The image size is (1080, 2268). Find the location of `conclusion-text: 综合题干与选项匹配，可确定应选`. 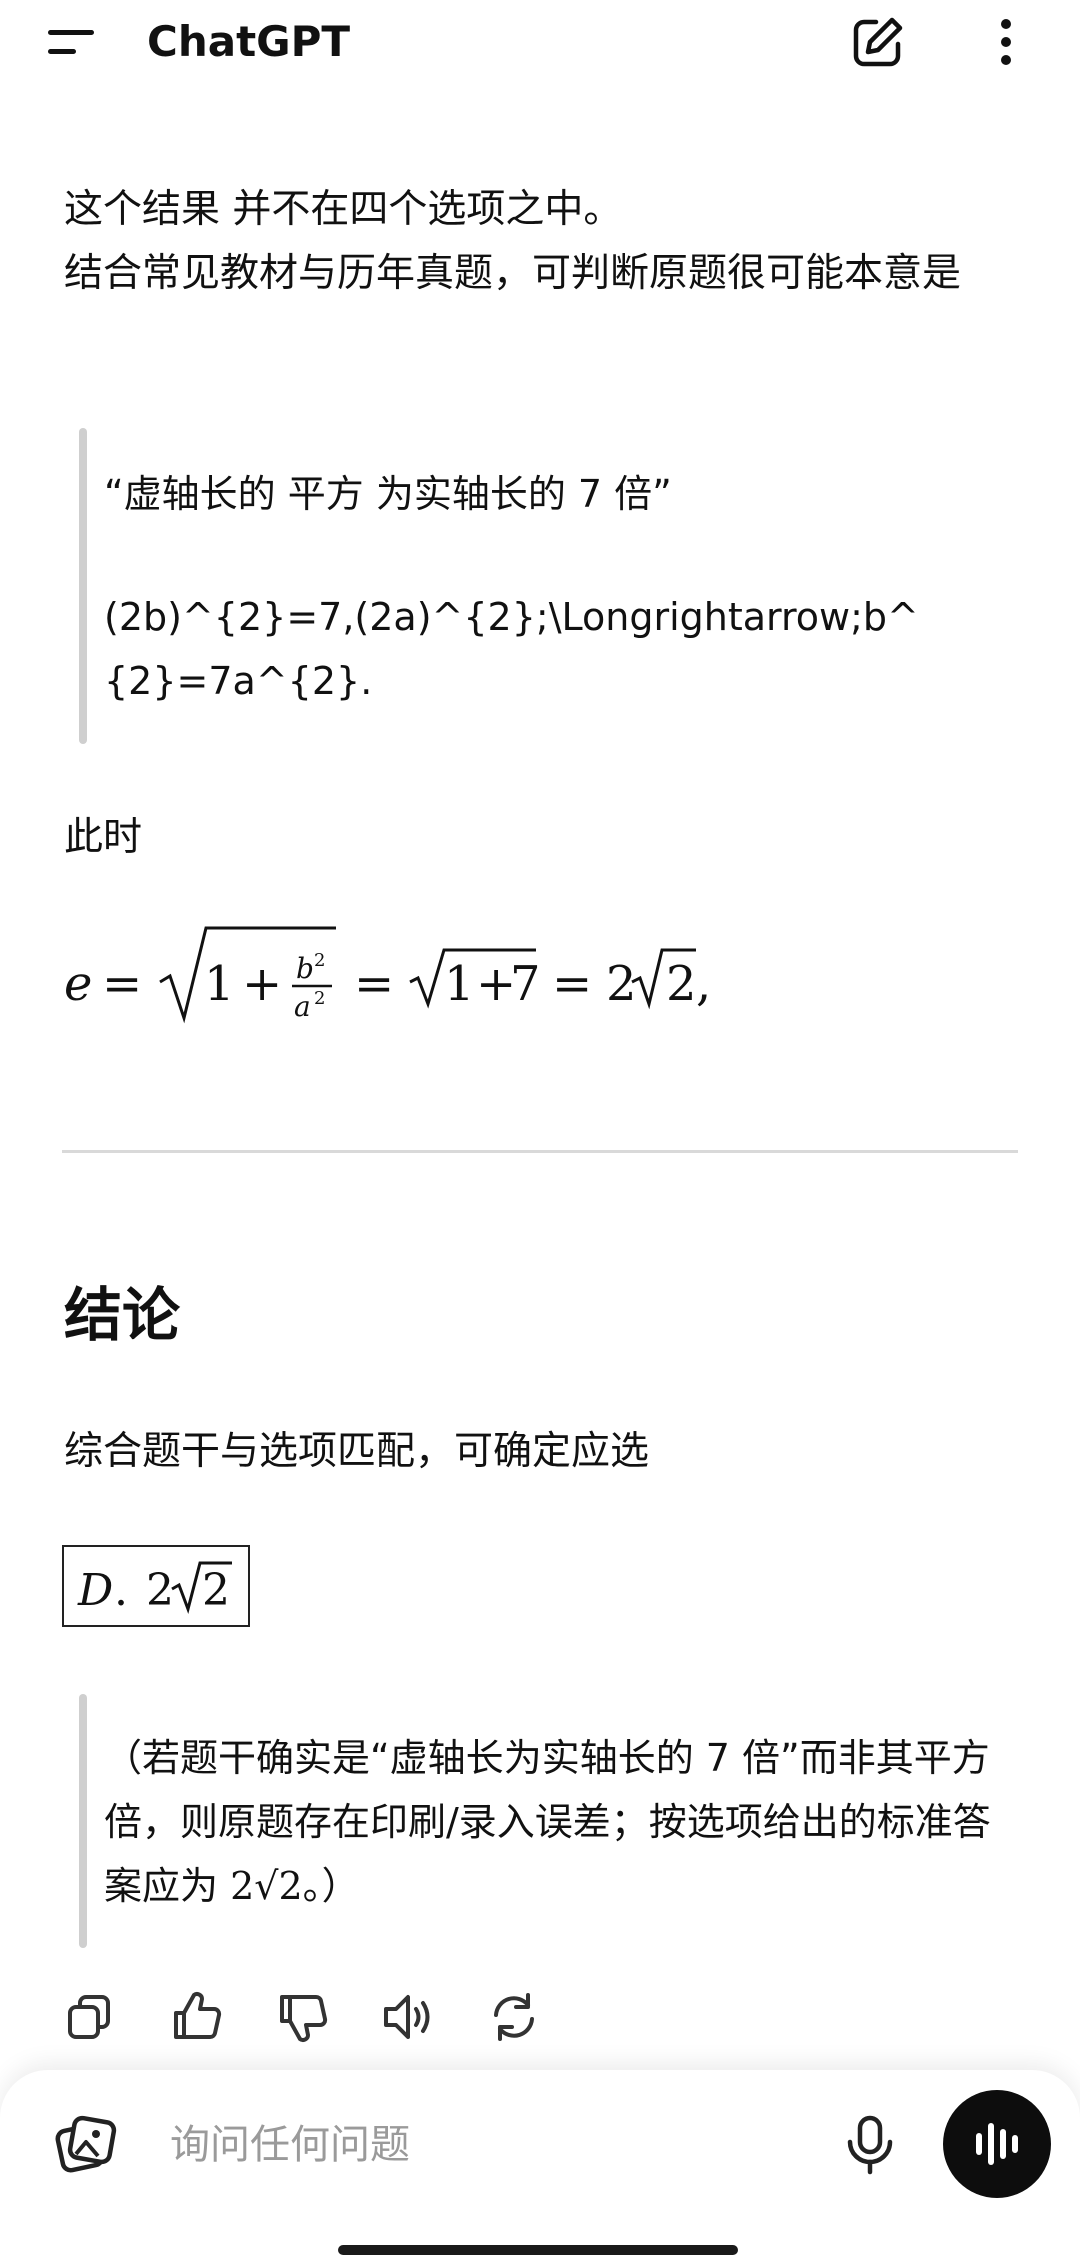

conclusion-text: 综合题干与选项匹配，可确定应选 is located at coordinates (357, 1451).